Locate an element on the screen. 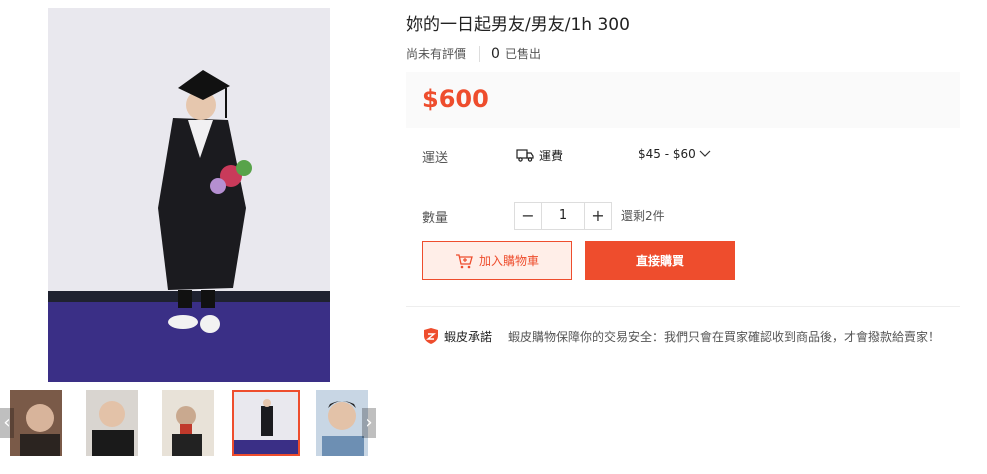 This screenshot has width=987, height=474. guarantee-title: 蝦皮承諾 is located at coordinates (468, 336).